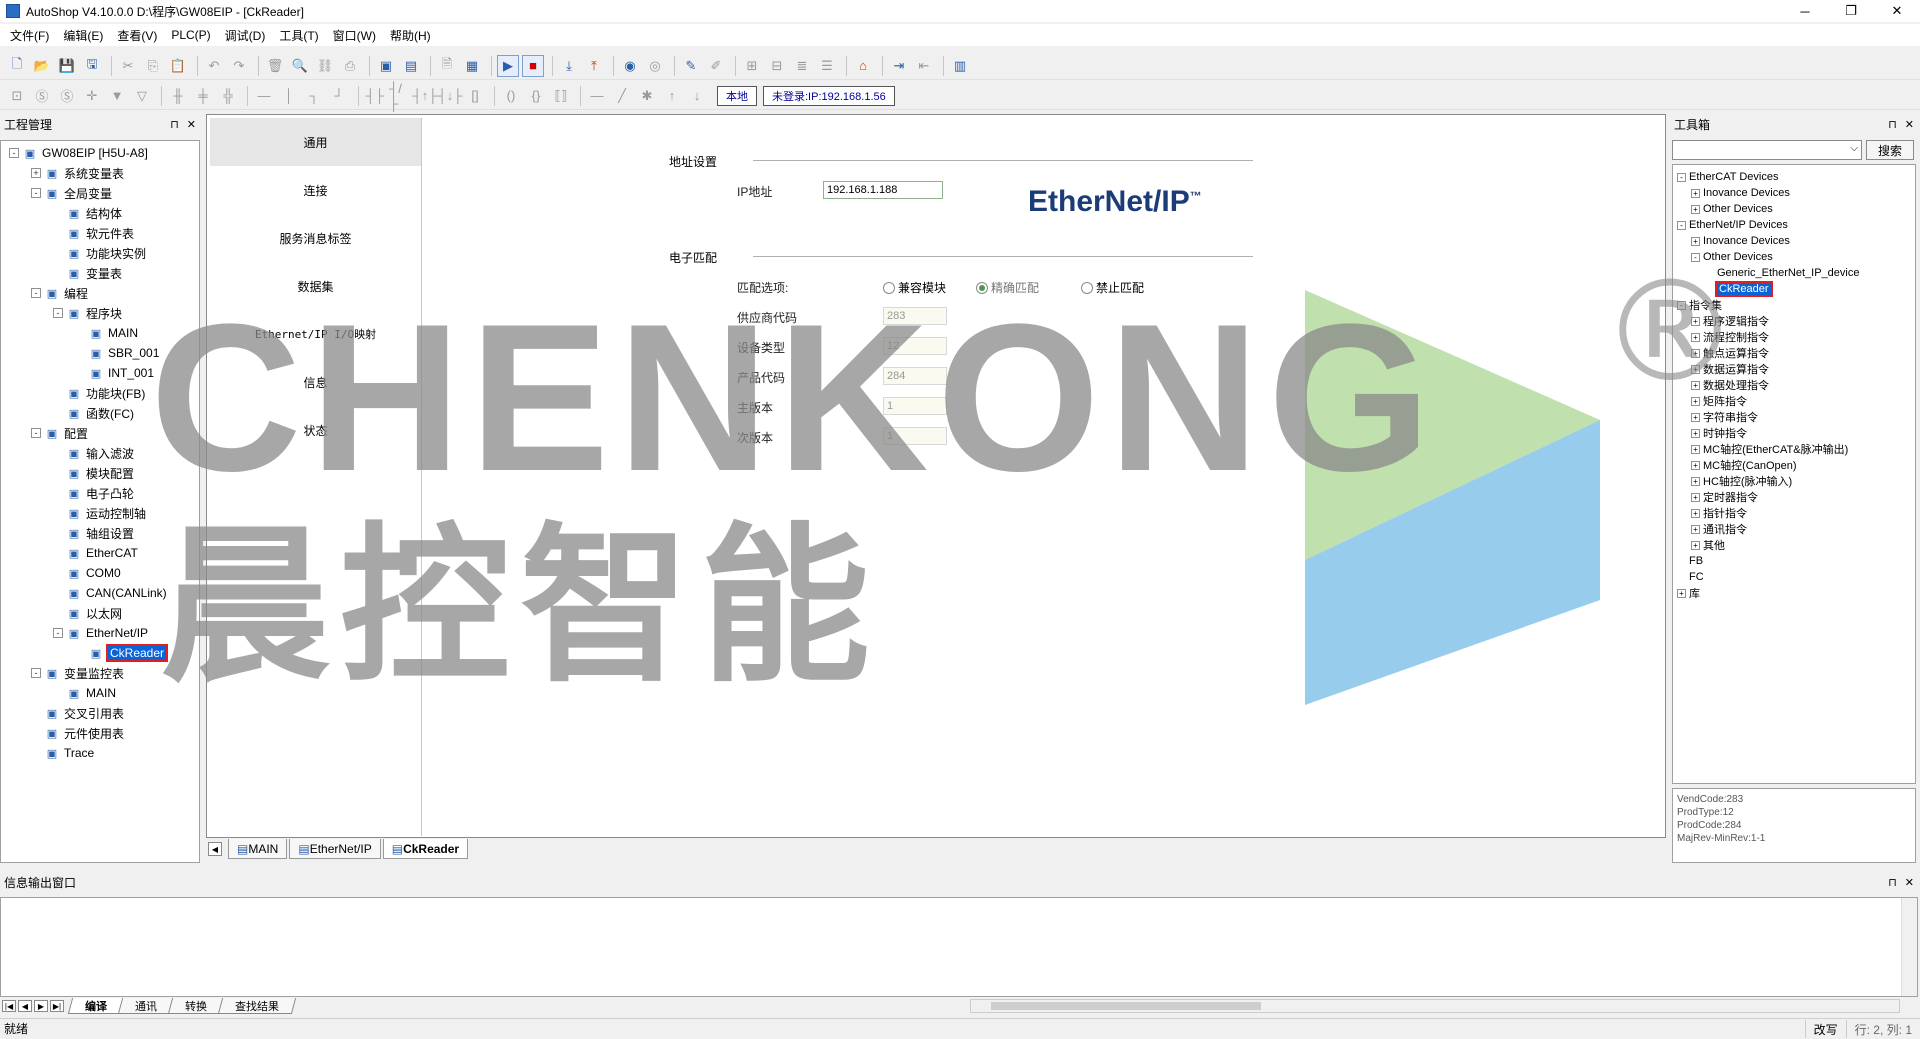  Describe the element at coordinates (339, 96) in the screenshot. I see `ladder-tool-13-icon: ┘` at that location.